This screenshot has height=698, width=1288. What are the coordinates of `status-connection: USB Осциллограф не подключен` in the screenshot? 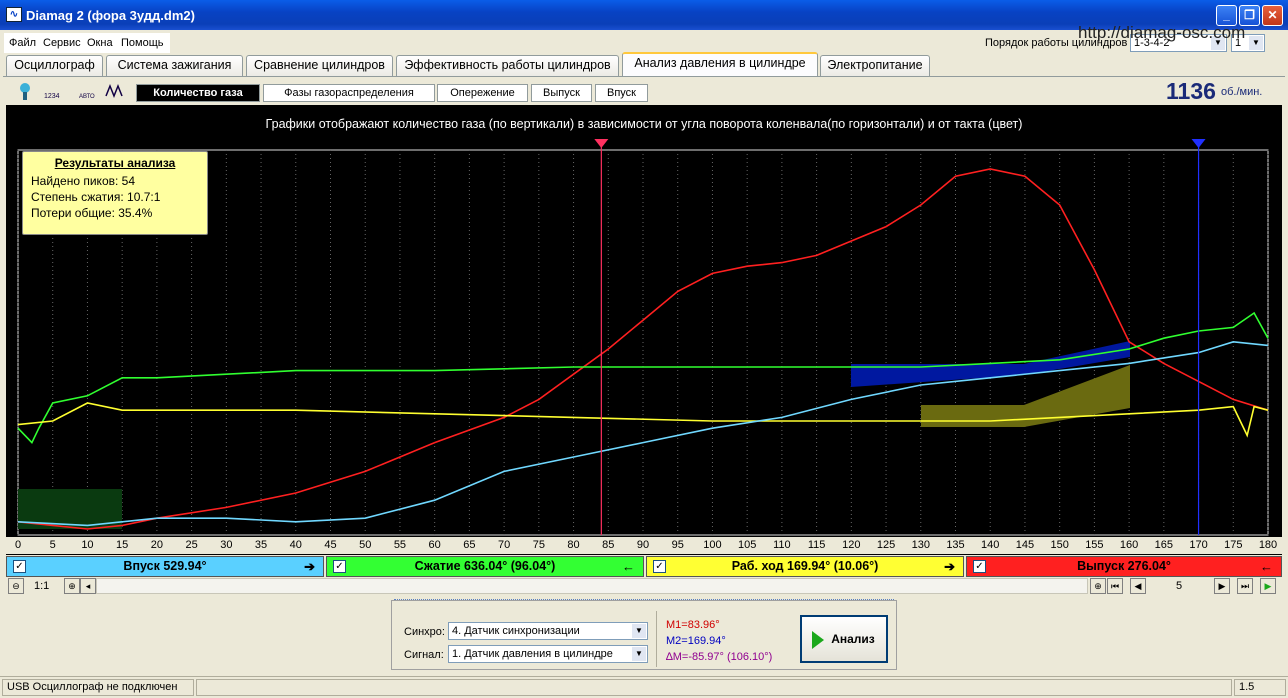 It's located at (98, 687).